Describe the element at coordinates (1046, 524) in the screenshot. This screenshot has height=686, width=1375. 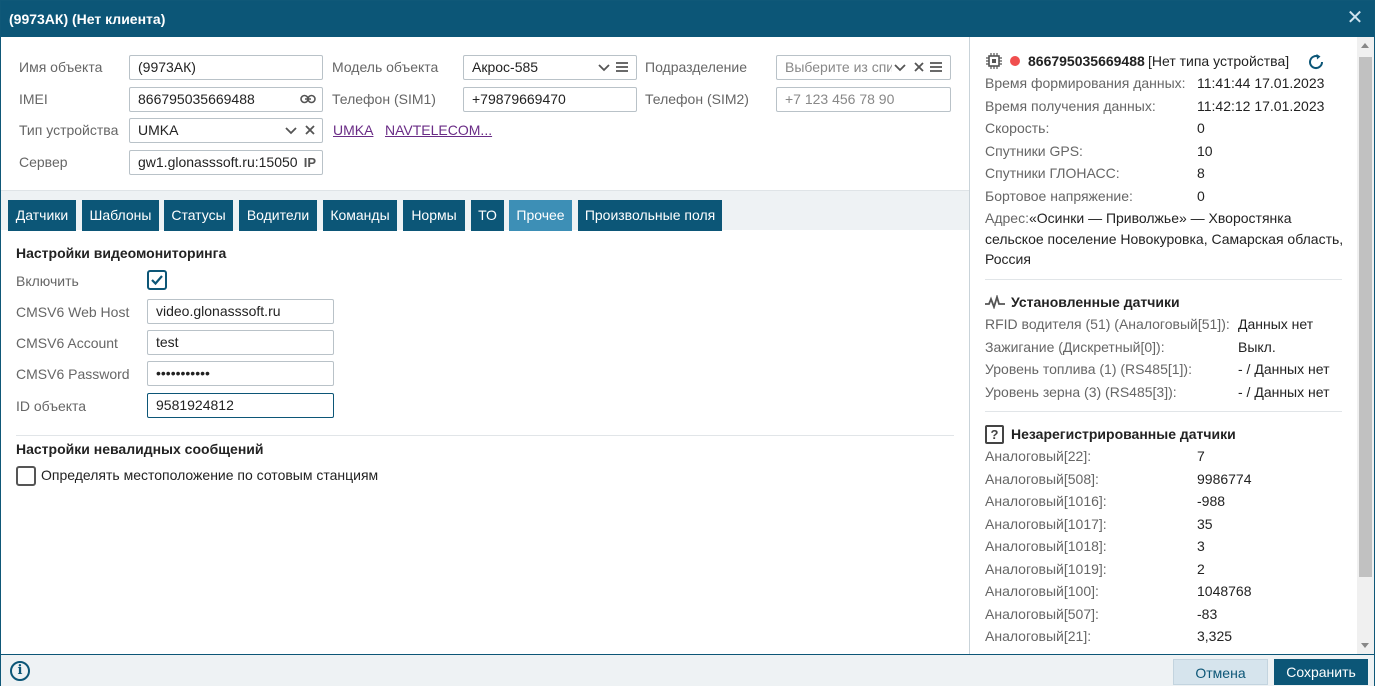
I see `unreg-row-label: Аналоговый[1017]:` at that location.